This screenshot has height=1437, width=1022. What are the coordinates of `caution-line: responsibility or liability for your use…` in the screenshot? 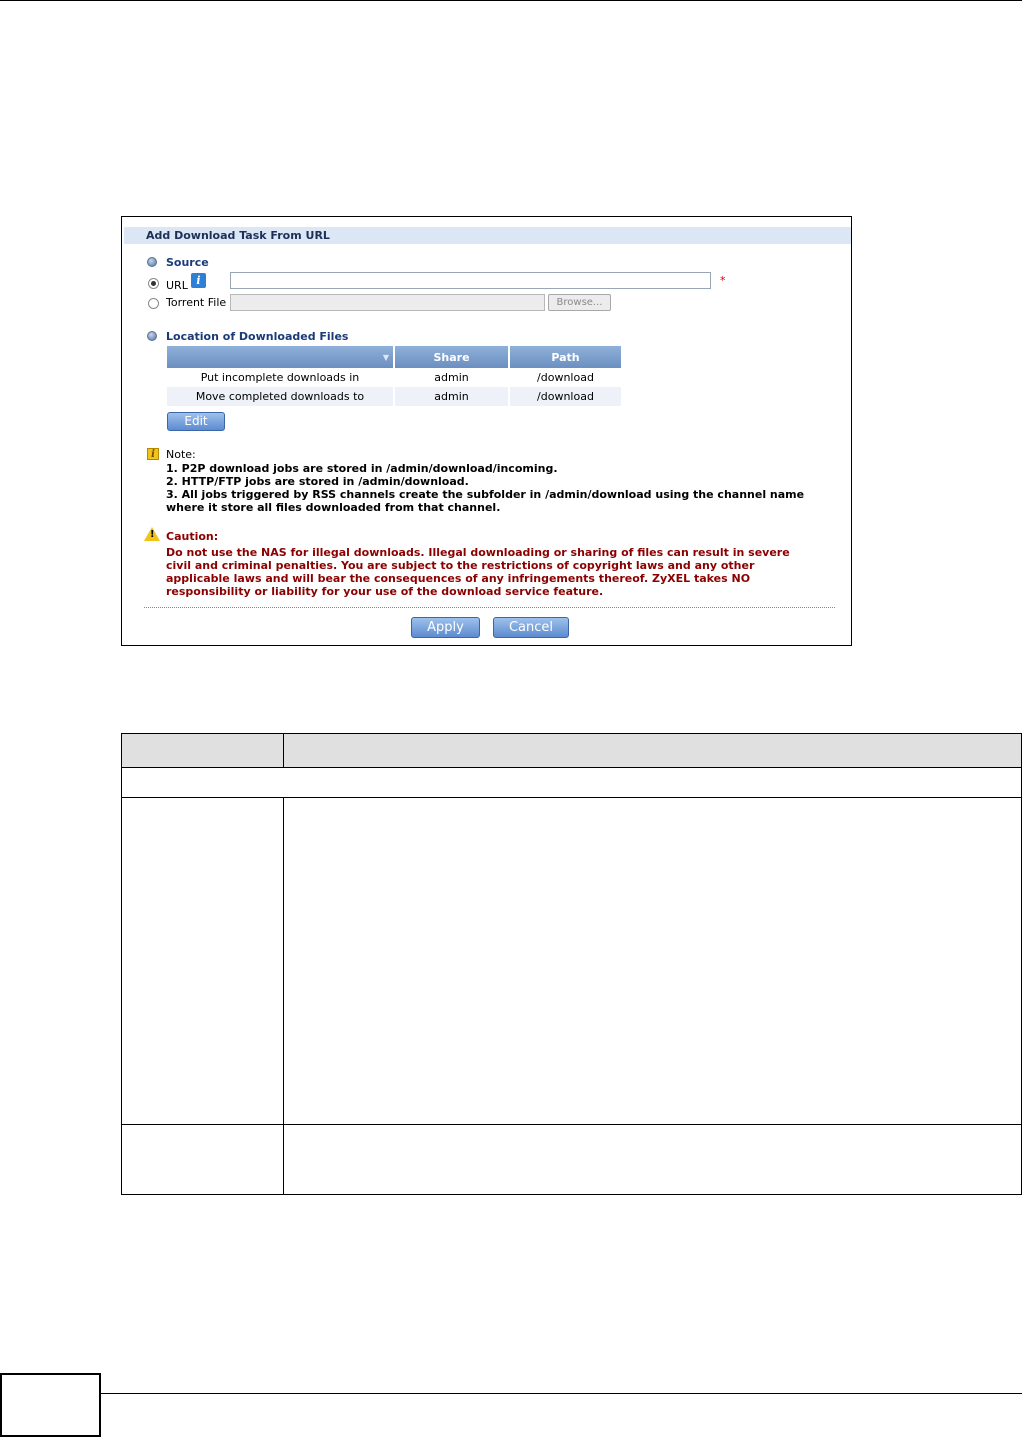 It's located at (385, 591).